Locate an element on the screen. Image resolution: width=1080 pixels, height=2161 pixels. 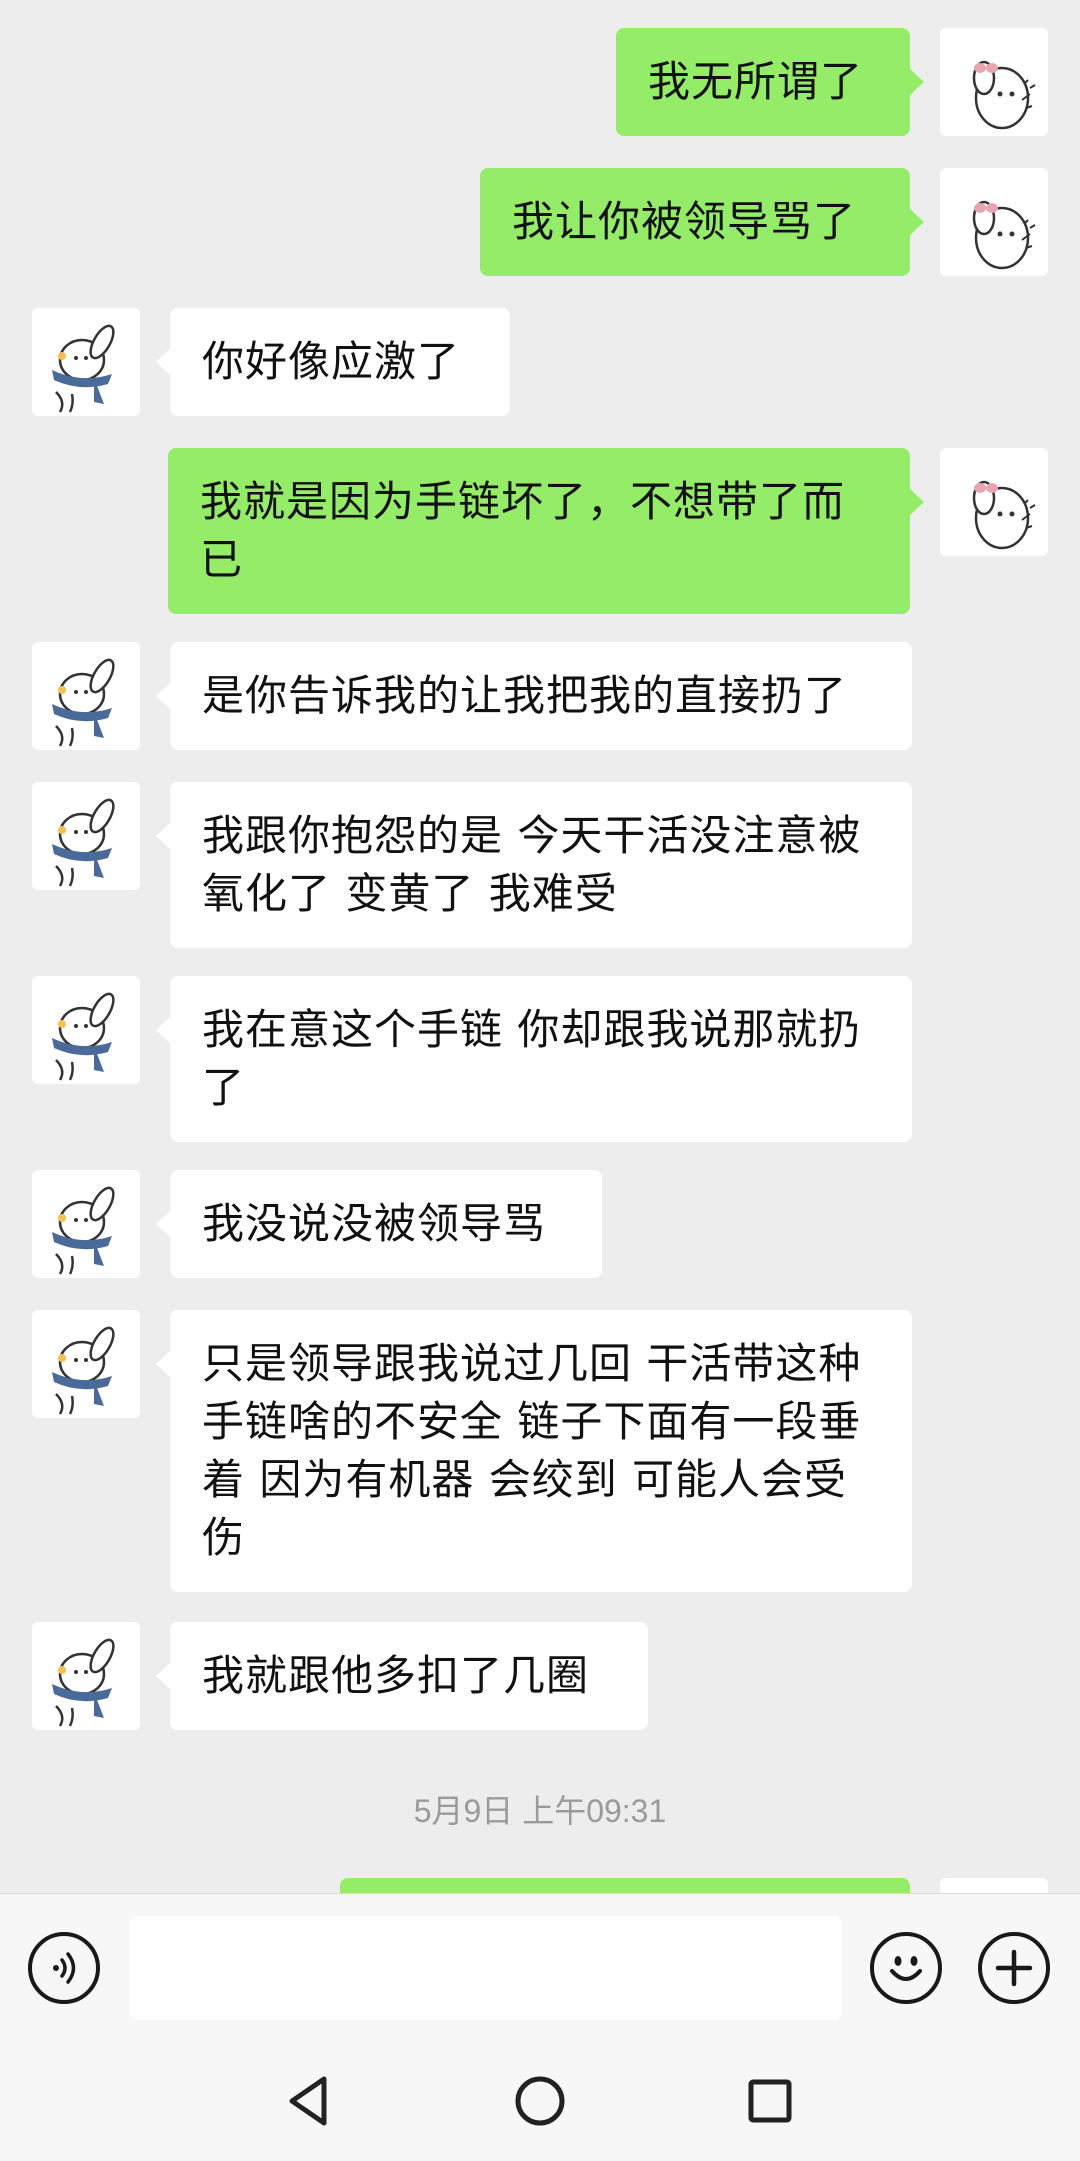
more-options-button is located at coordinates (1014, 1968).